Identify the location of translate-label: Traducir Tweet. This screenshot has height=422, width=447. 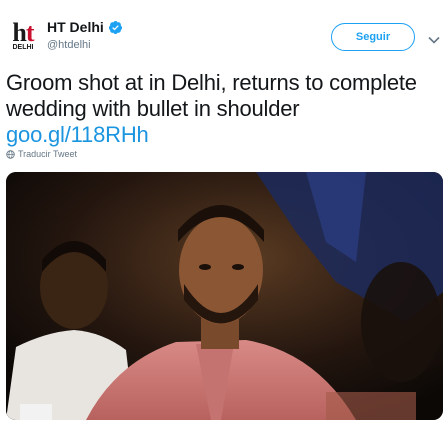
(48, 154).